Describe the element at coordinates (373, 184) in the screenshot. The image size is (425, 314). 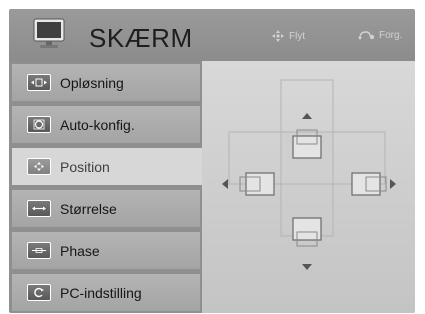
I see `move-right-button` at that location.